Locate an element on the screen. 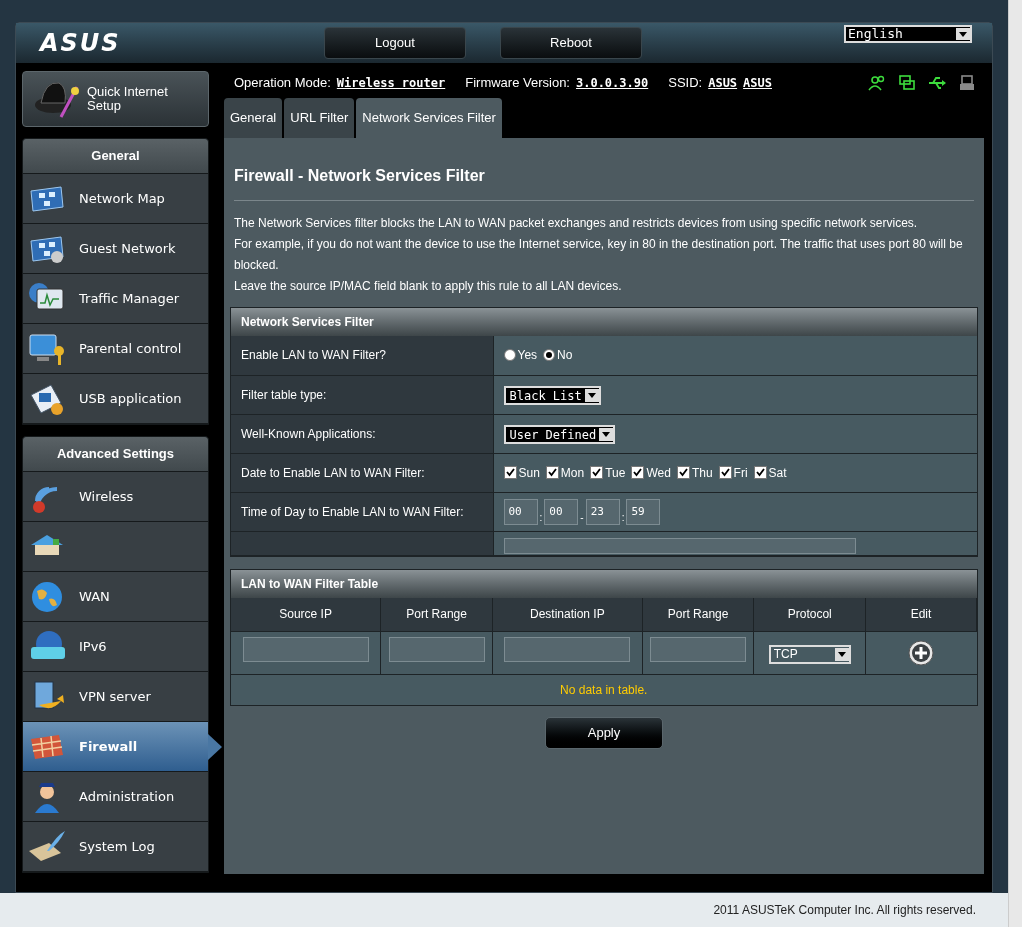  description-text: The Network Services filter blocks the LAN to WAN packet exchanges and restricts devices from using specific network services. is located at coordinates (576, 223).